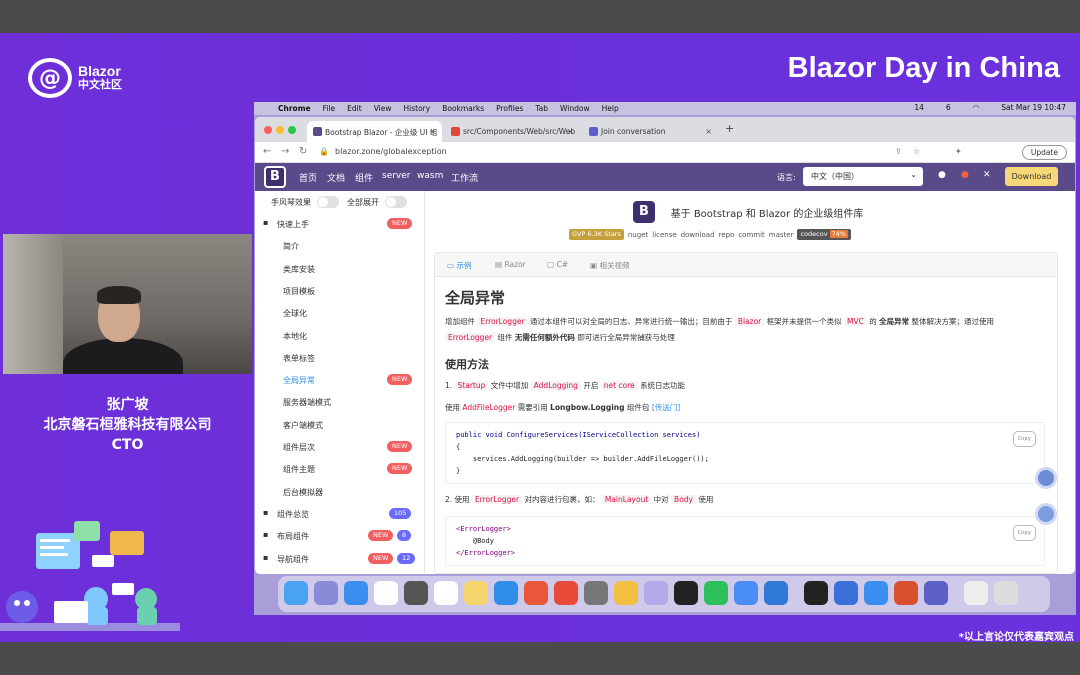  Describe the element at coordinates (638, 235) in the screenshot. I see `nuget-badge: nuget` at that location.